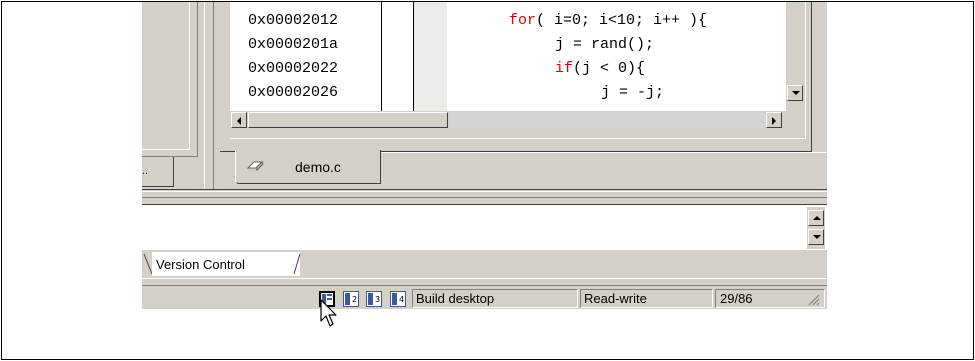 Image resolution: width=975 pixels, height=361 pixels. I want to click on horizontal-scrollbar, so click(508, 120).